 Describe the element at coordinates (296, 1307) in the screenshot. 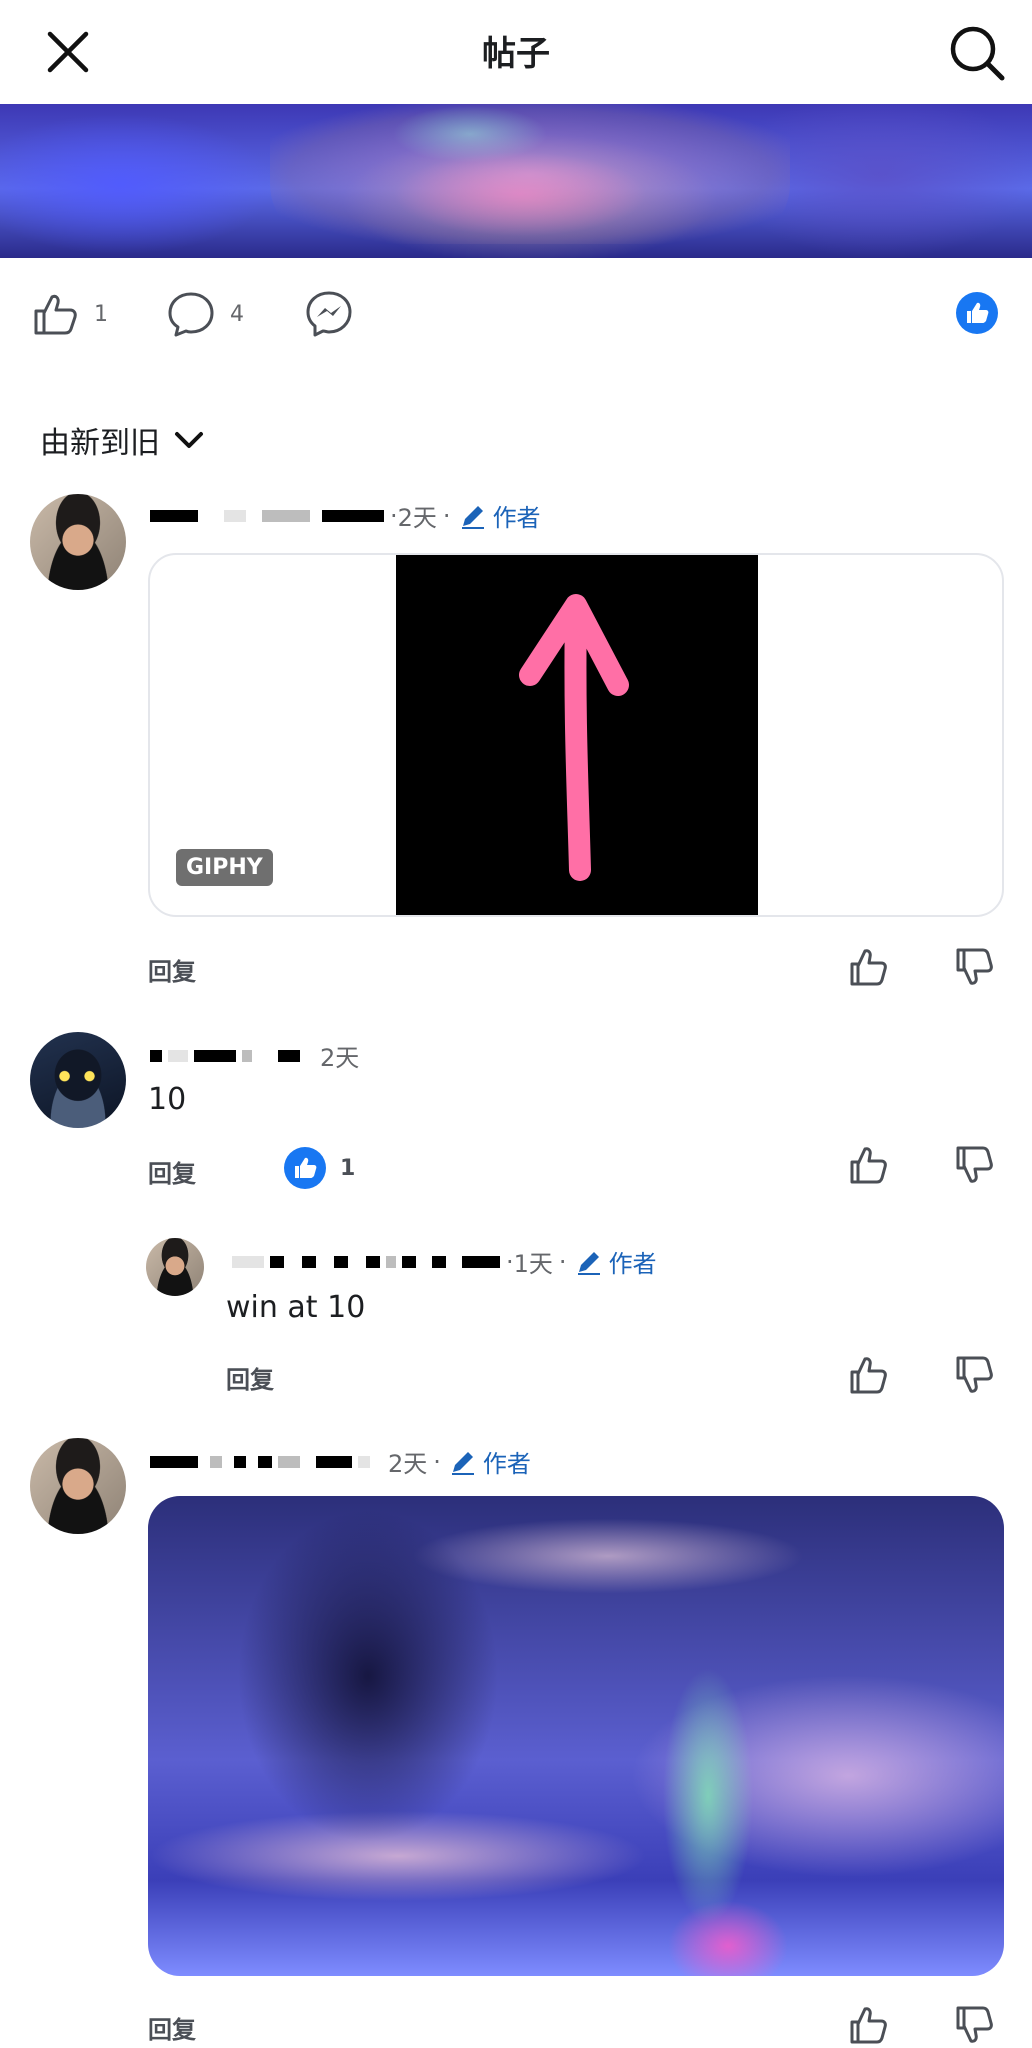

I see `comment-text: win at 10` at that location.